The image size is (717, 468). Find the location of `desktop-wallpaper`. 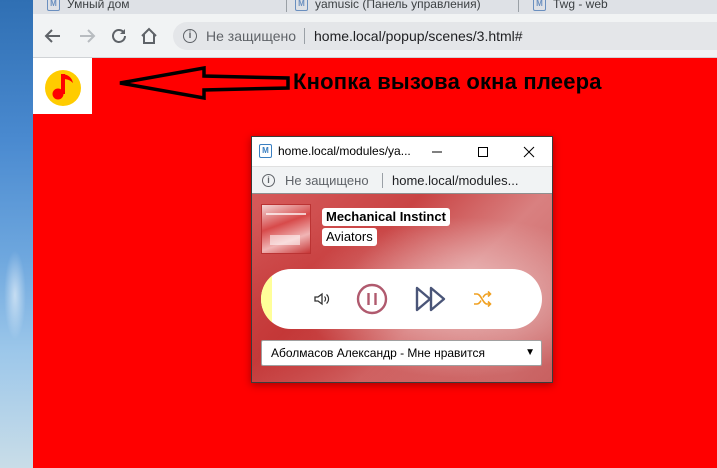

desktop-wallpaper is located at coordinates (16, 234).